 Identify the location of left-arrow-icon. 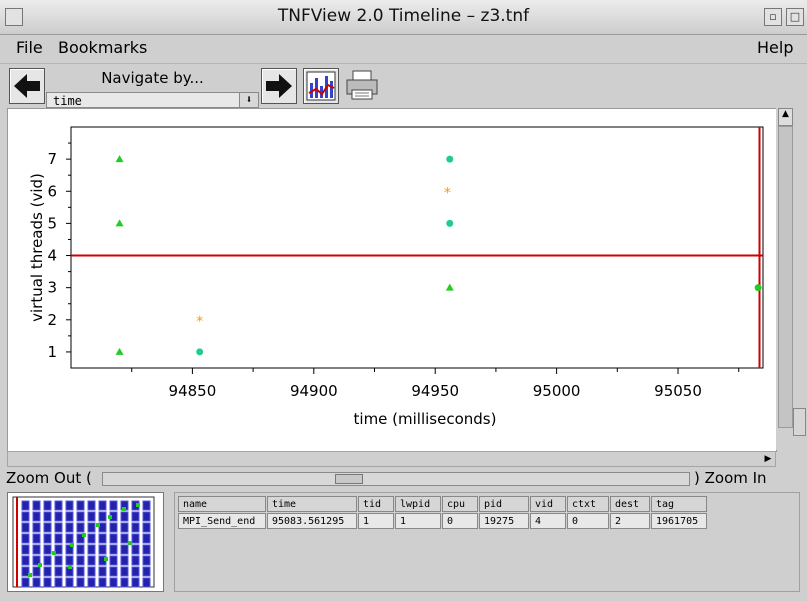
(27, 86).